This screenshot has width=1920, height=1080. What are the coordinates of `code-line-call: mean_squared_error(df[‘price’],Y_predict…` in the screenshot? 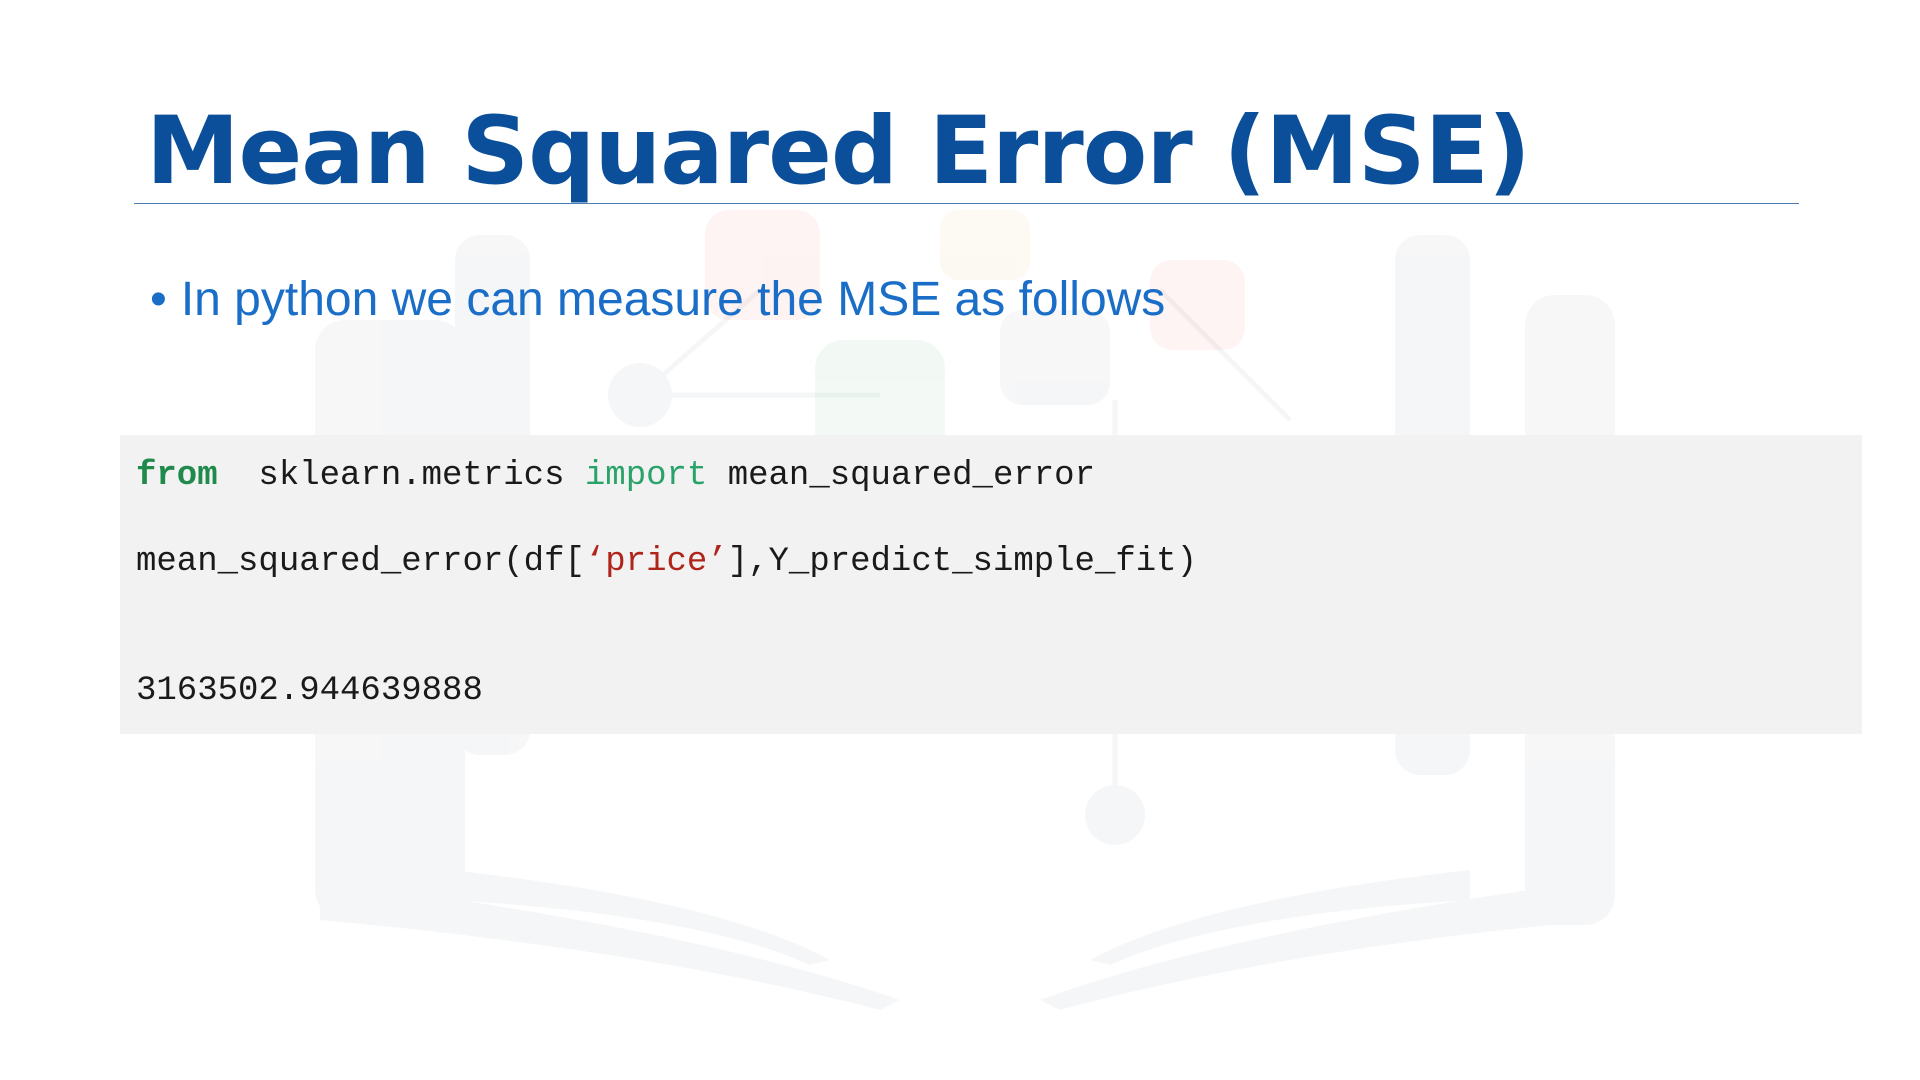 It's located at (666, 562).